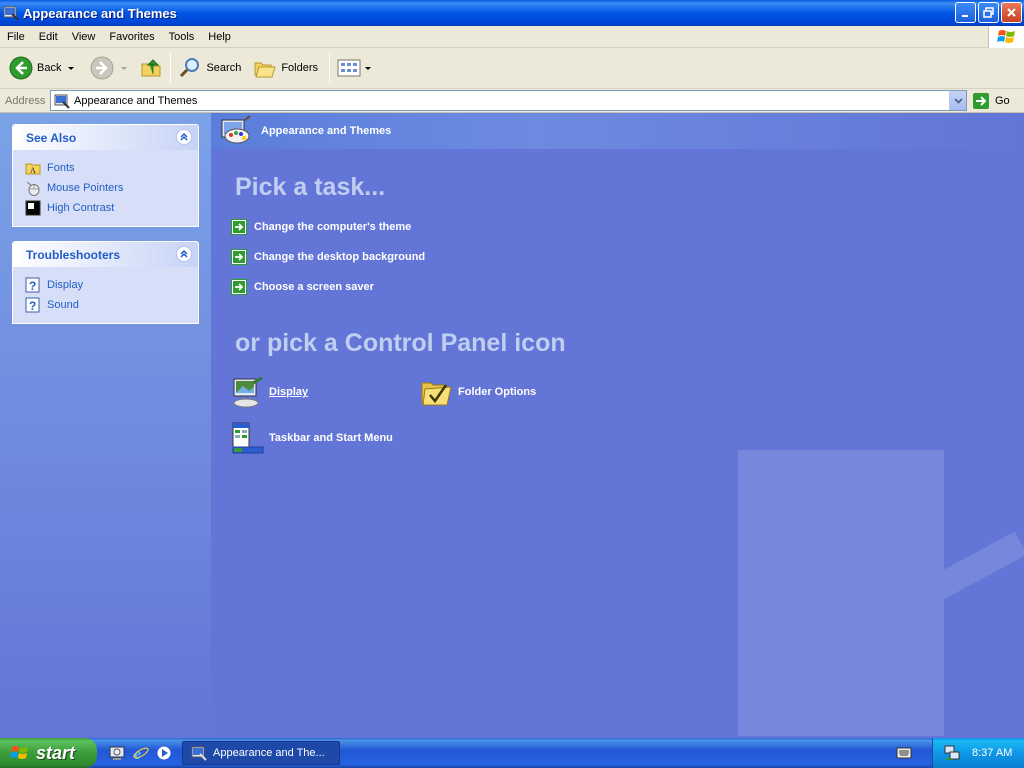 The image size is (1024, 768). Describe the element at coordinates (85, 188) in the screenshot. I see `sidebar-item-label: Mouse Pointers` at that location.